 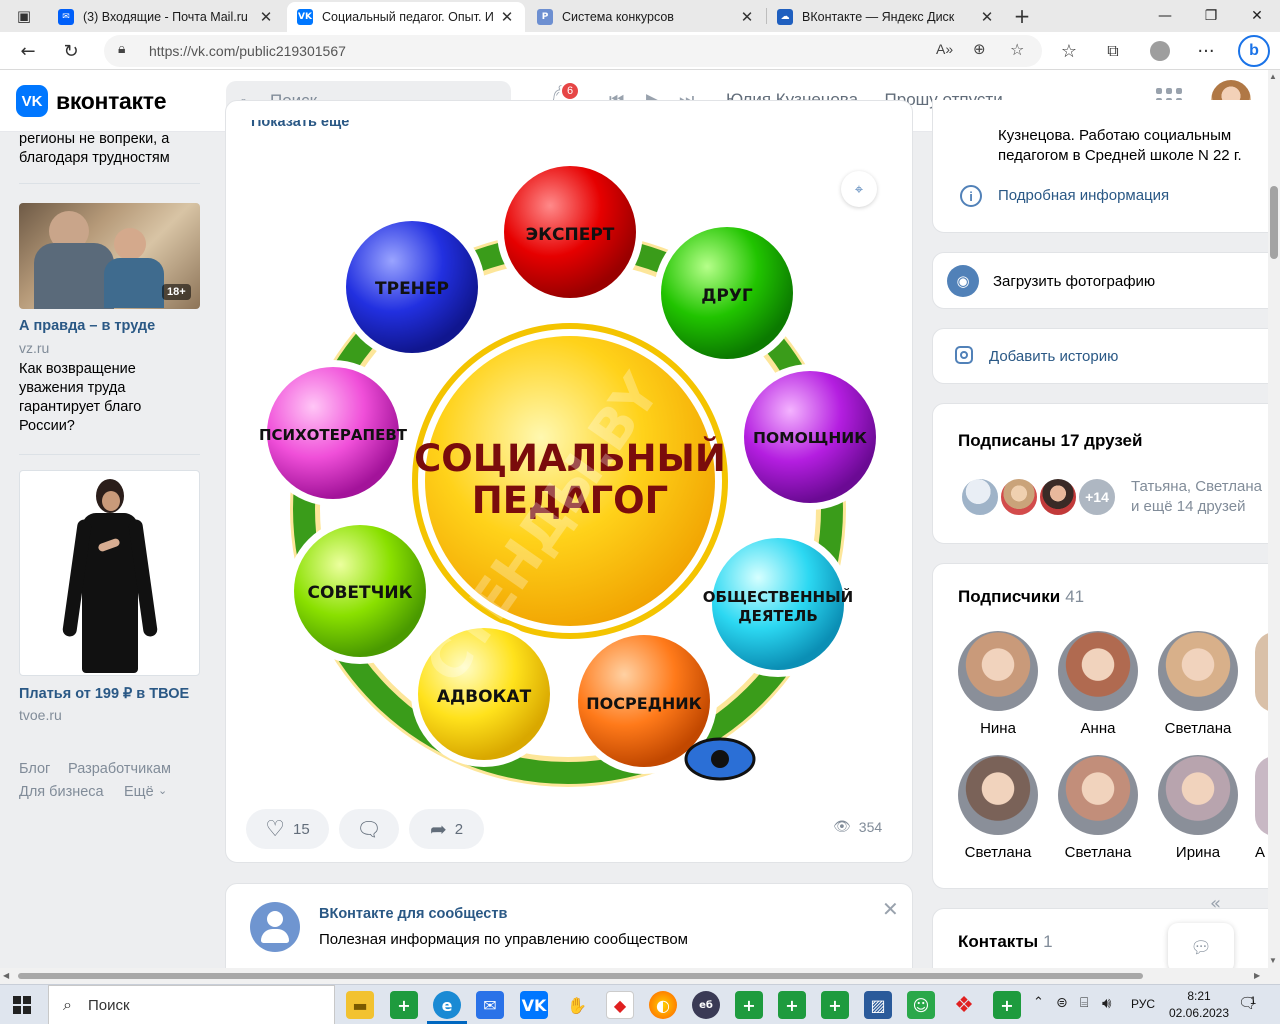 I want to click on like-button: ♡ 15, so click(x=287, y=829).